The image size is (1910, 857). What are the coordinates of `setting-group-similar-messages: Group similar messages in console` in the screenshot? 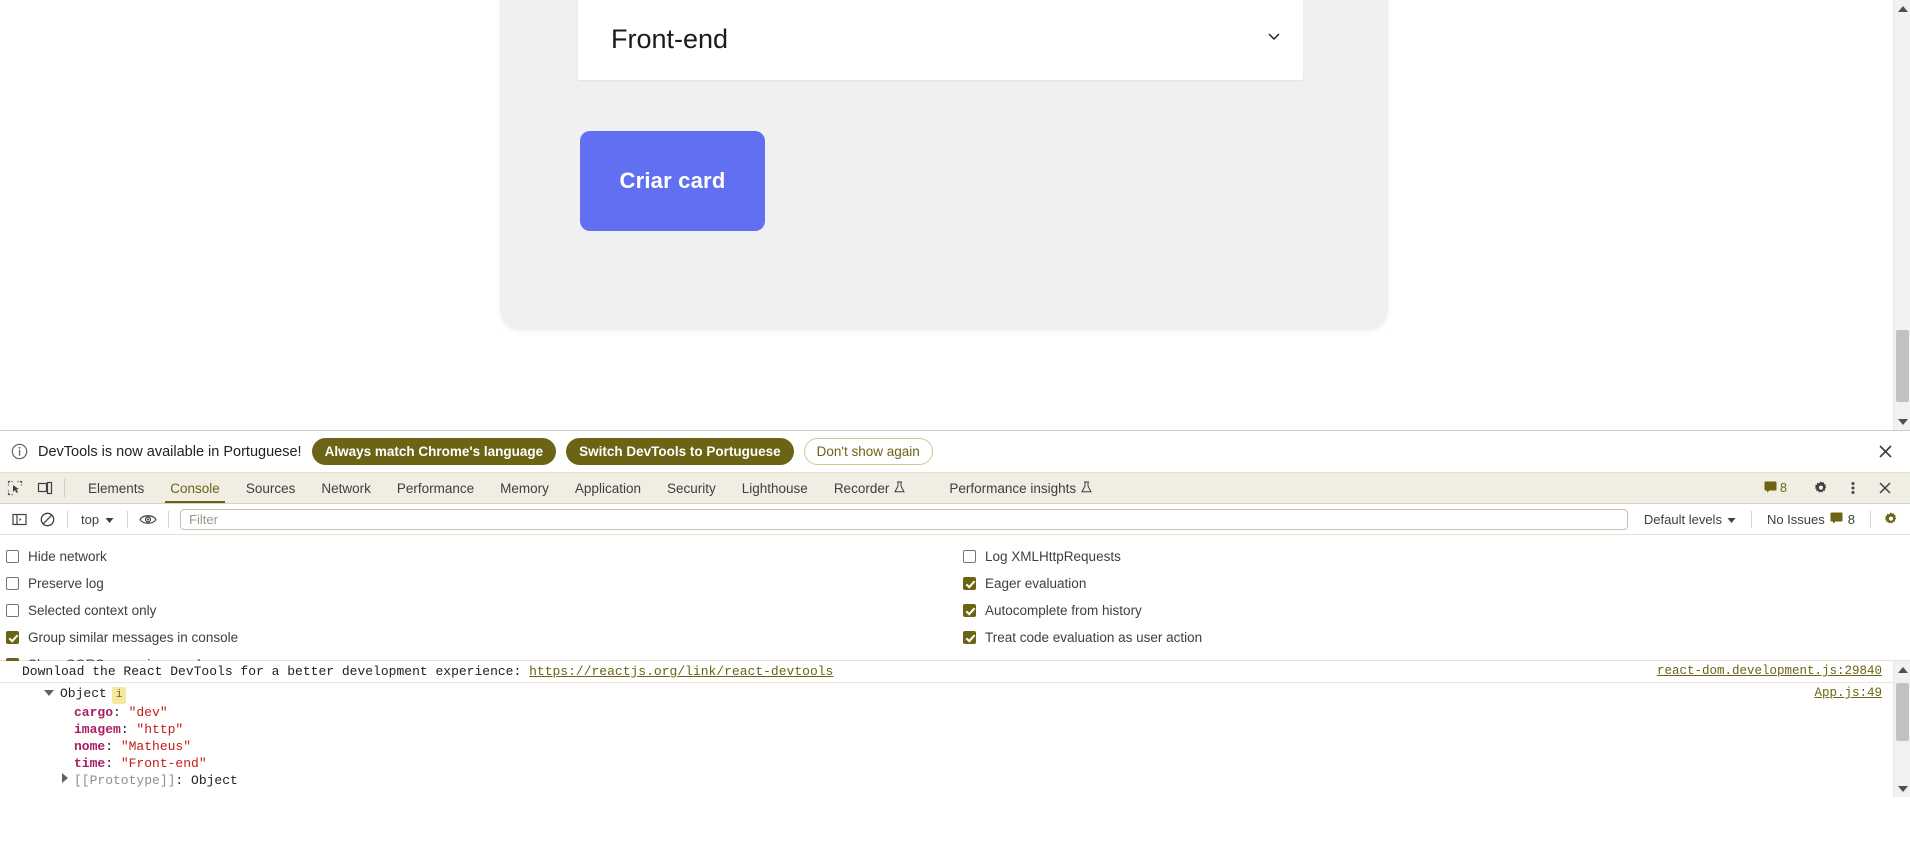 It's located at (122, 637).